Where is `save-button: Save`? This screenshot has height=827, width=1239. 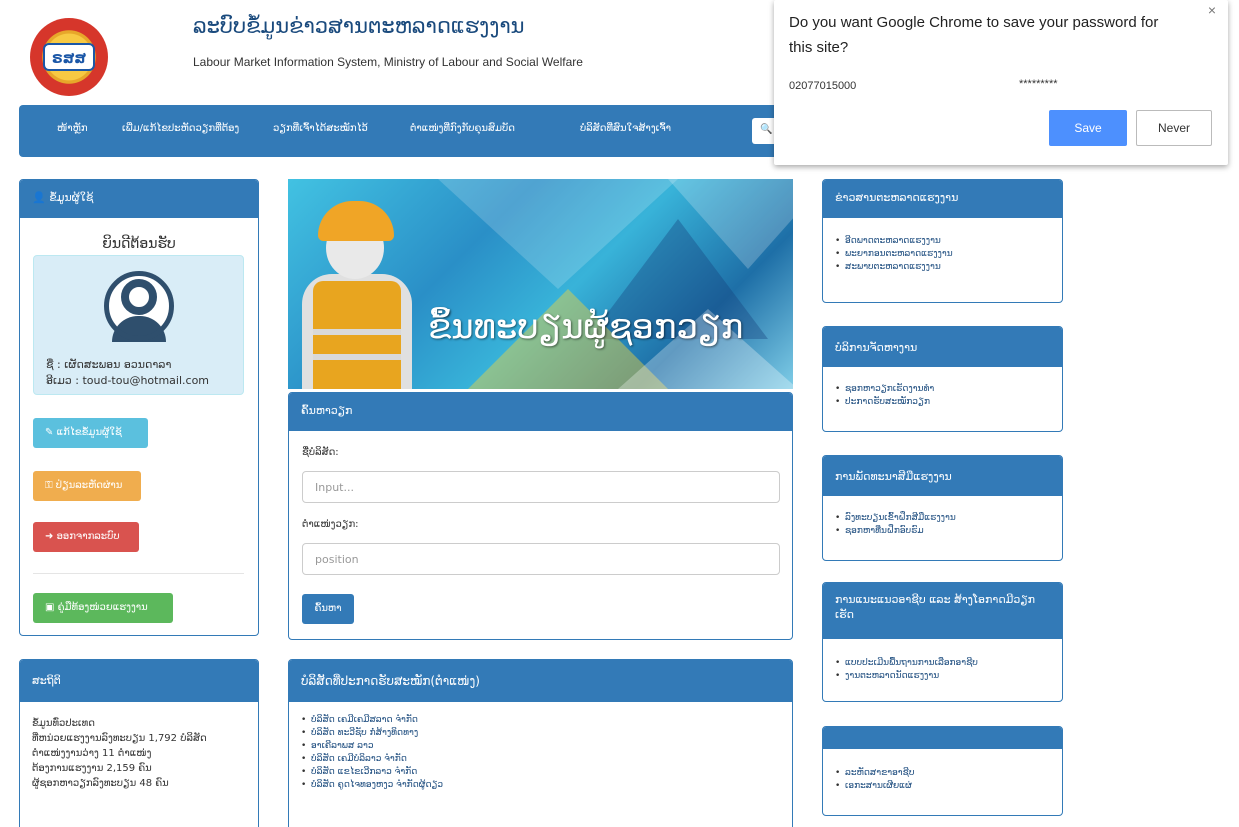
save-button: Save is located at coordinates (1088, 128).